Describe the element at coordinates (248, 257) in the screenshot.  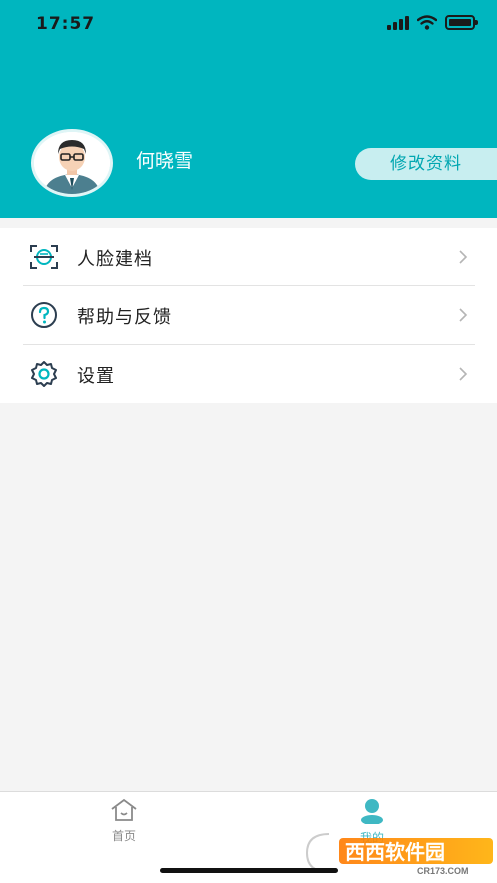
I see `menu-item-face-archive: 人脸建档` at that location.